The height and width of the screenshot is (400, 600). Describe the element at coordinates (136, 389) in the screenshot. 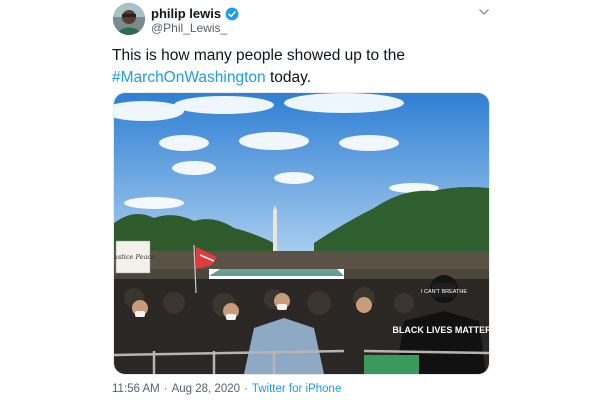

I see `tweet-time: 11:56 AM` at that location.